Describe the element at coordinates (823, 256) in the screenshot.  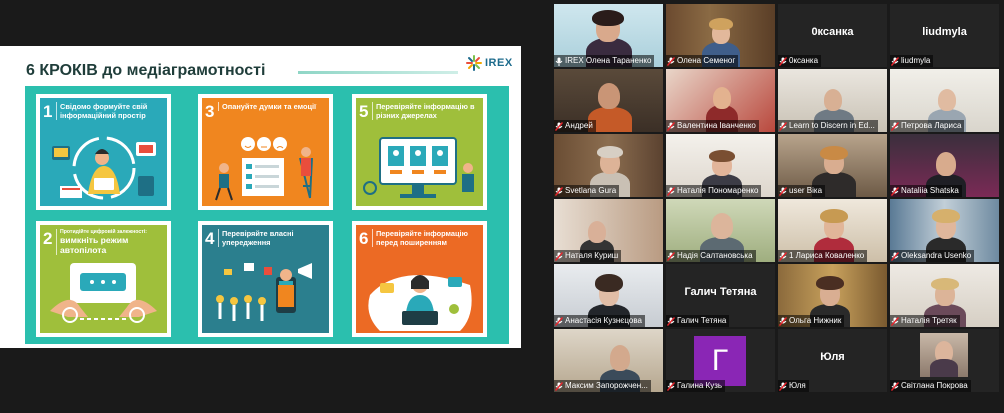
I see `participant-name: 1 Лариса Коваленко` at that location.